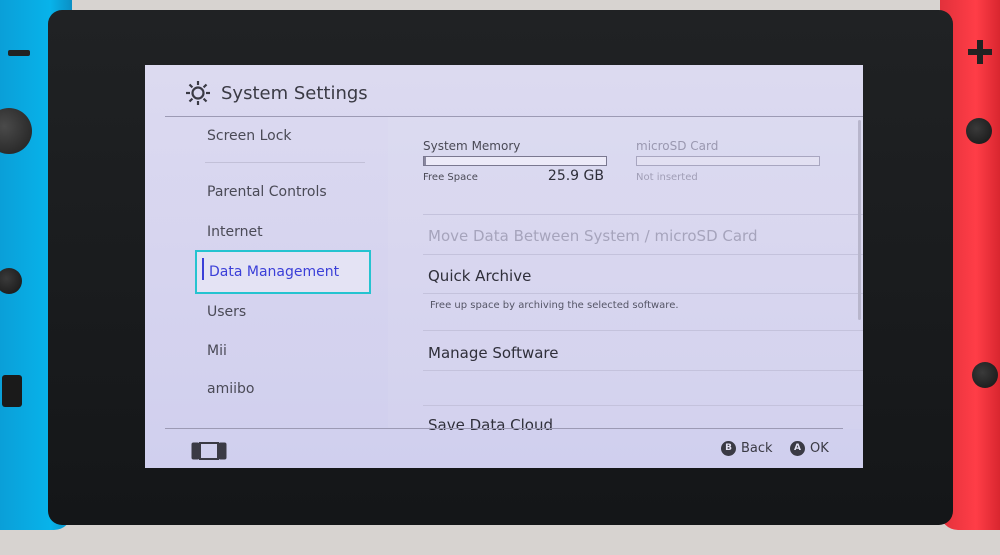 Image resolution: width=1000 pixels, height=555 pixels. I want to click on minus-button, so click(19, 53).